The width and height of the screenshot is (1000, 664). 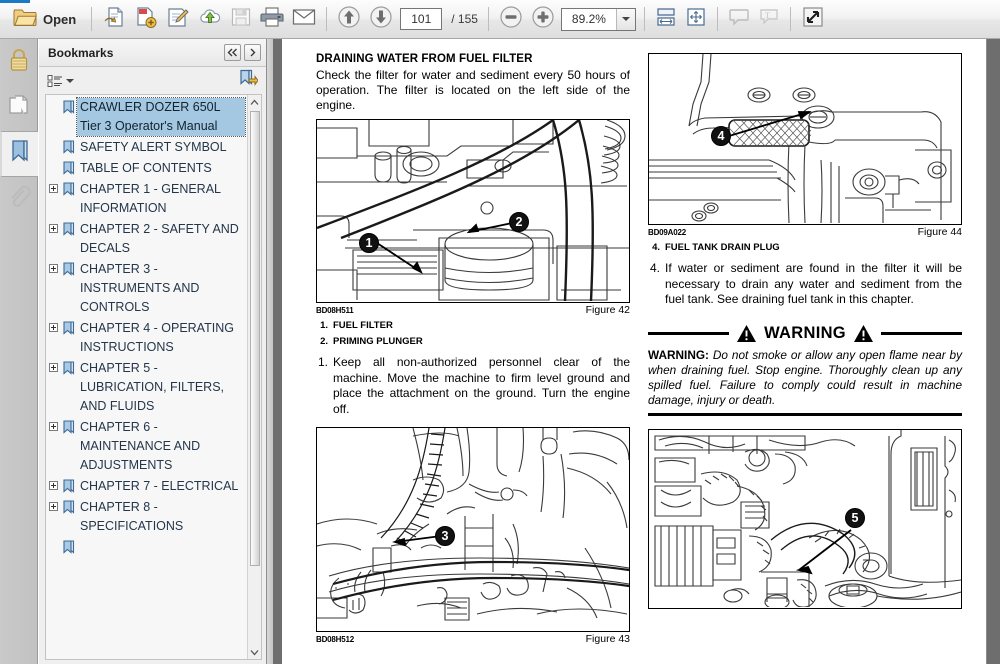 I want to click on next-page-icon, so click(x=381, y=19).